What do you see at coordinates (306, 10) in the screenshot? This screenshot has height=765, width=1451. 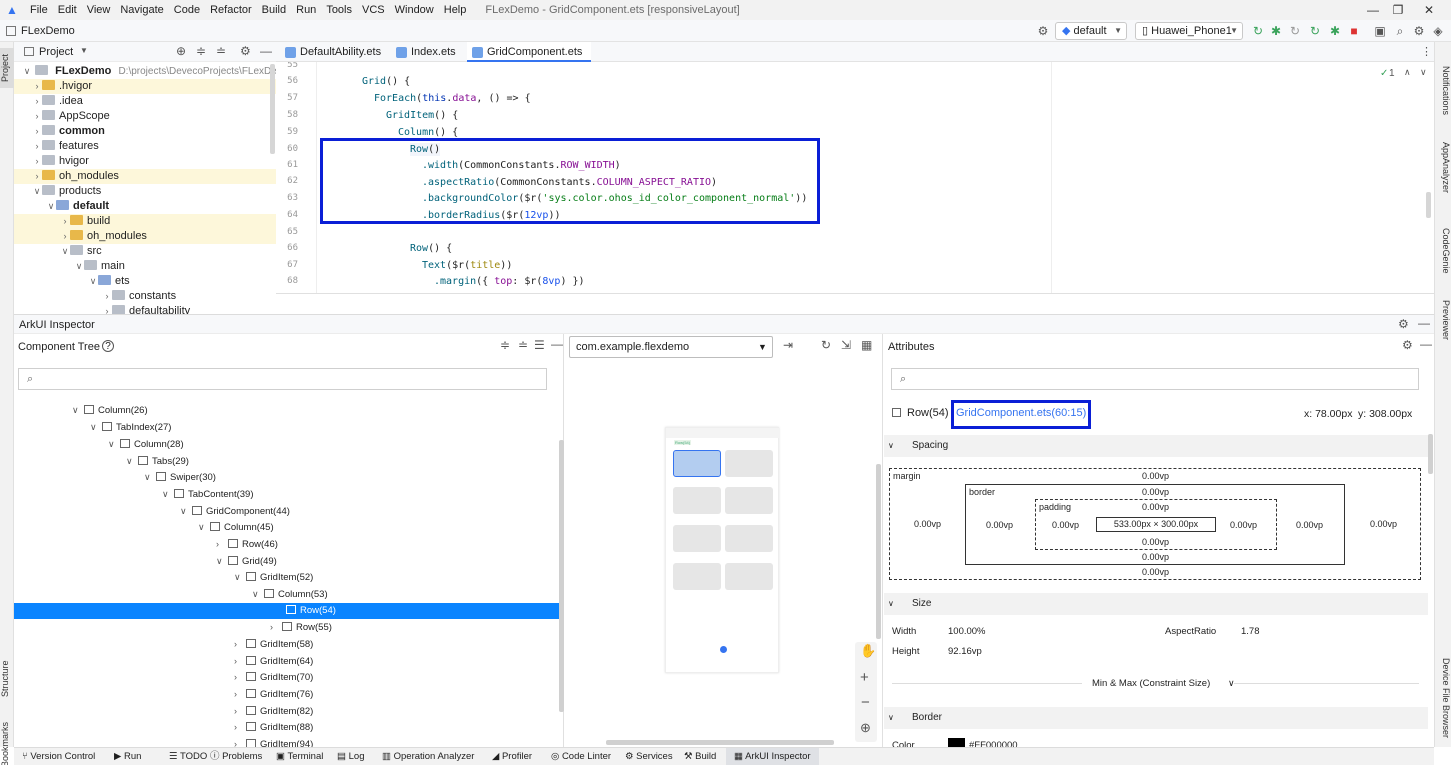 I see `menu-run: Run` at bounding box center [306, 10].